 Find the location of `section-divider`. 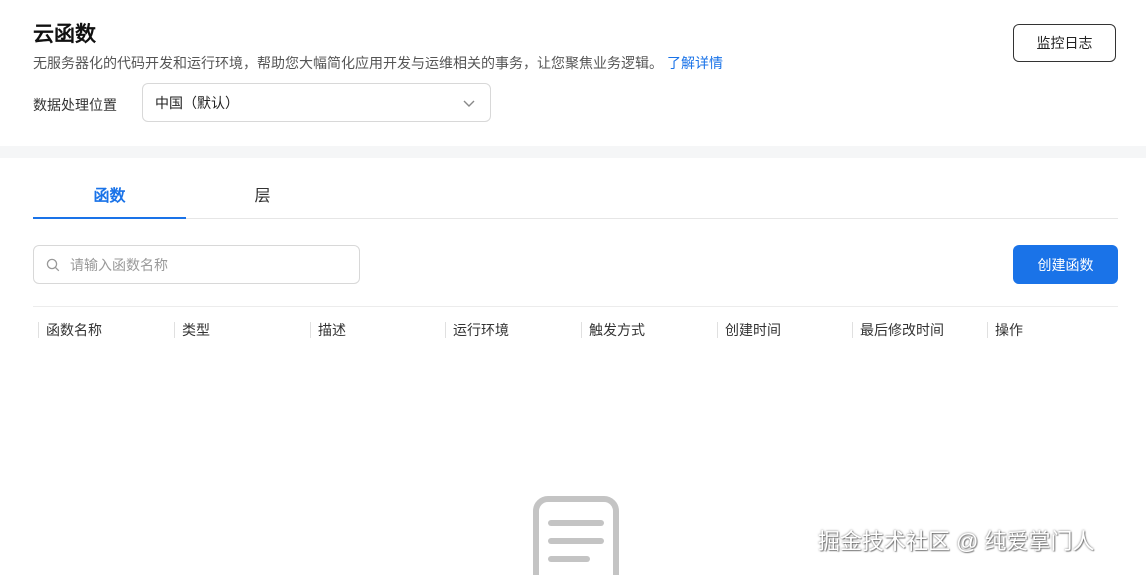

section-divider is located at coordinates (573, 152).